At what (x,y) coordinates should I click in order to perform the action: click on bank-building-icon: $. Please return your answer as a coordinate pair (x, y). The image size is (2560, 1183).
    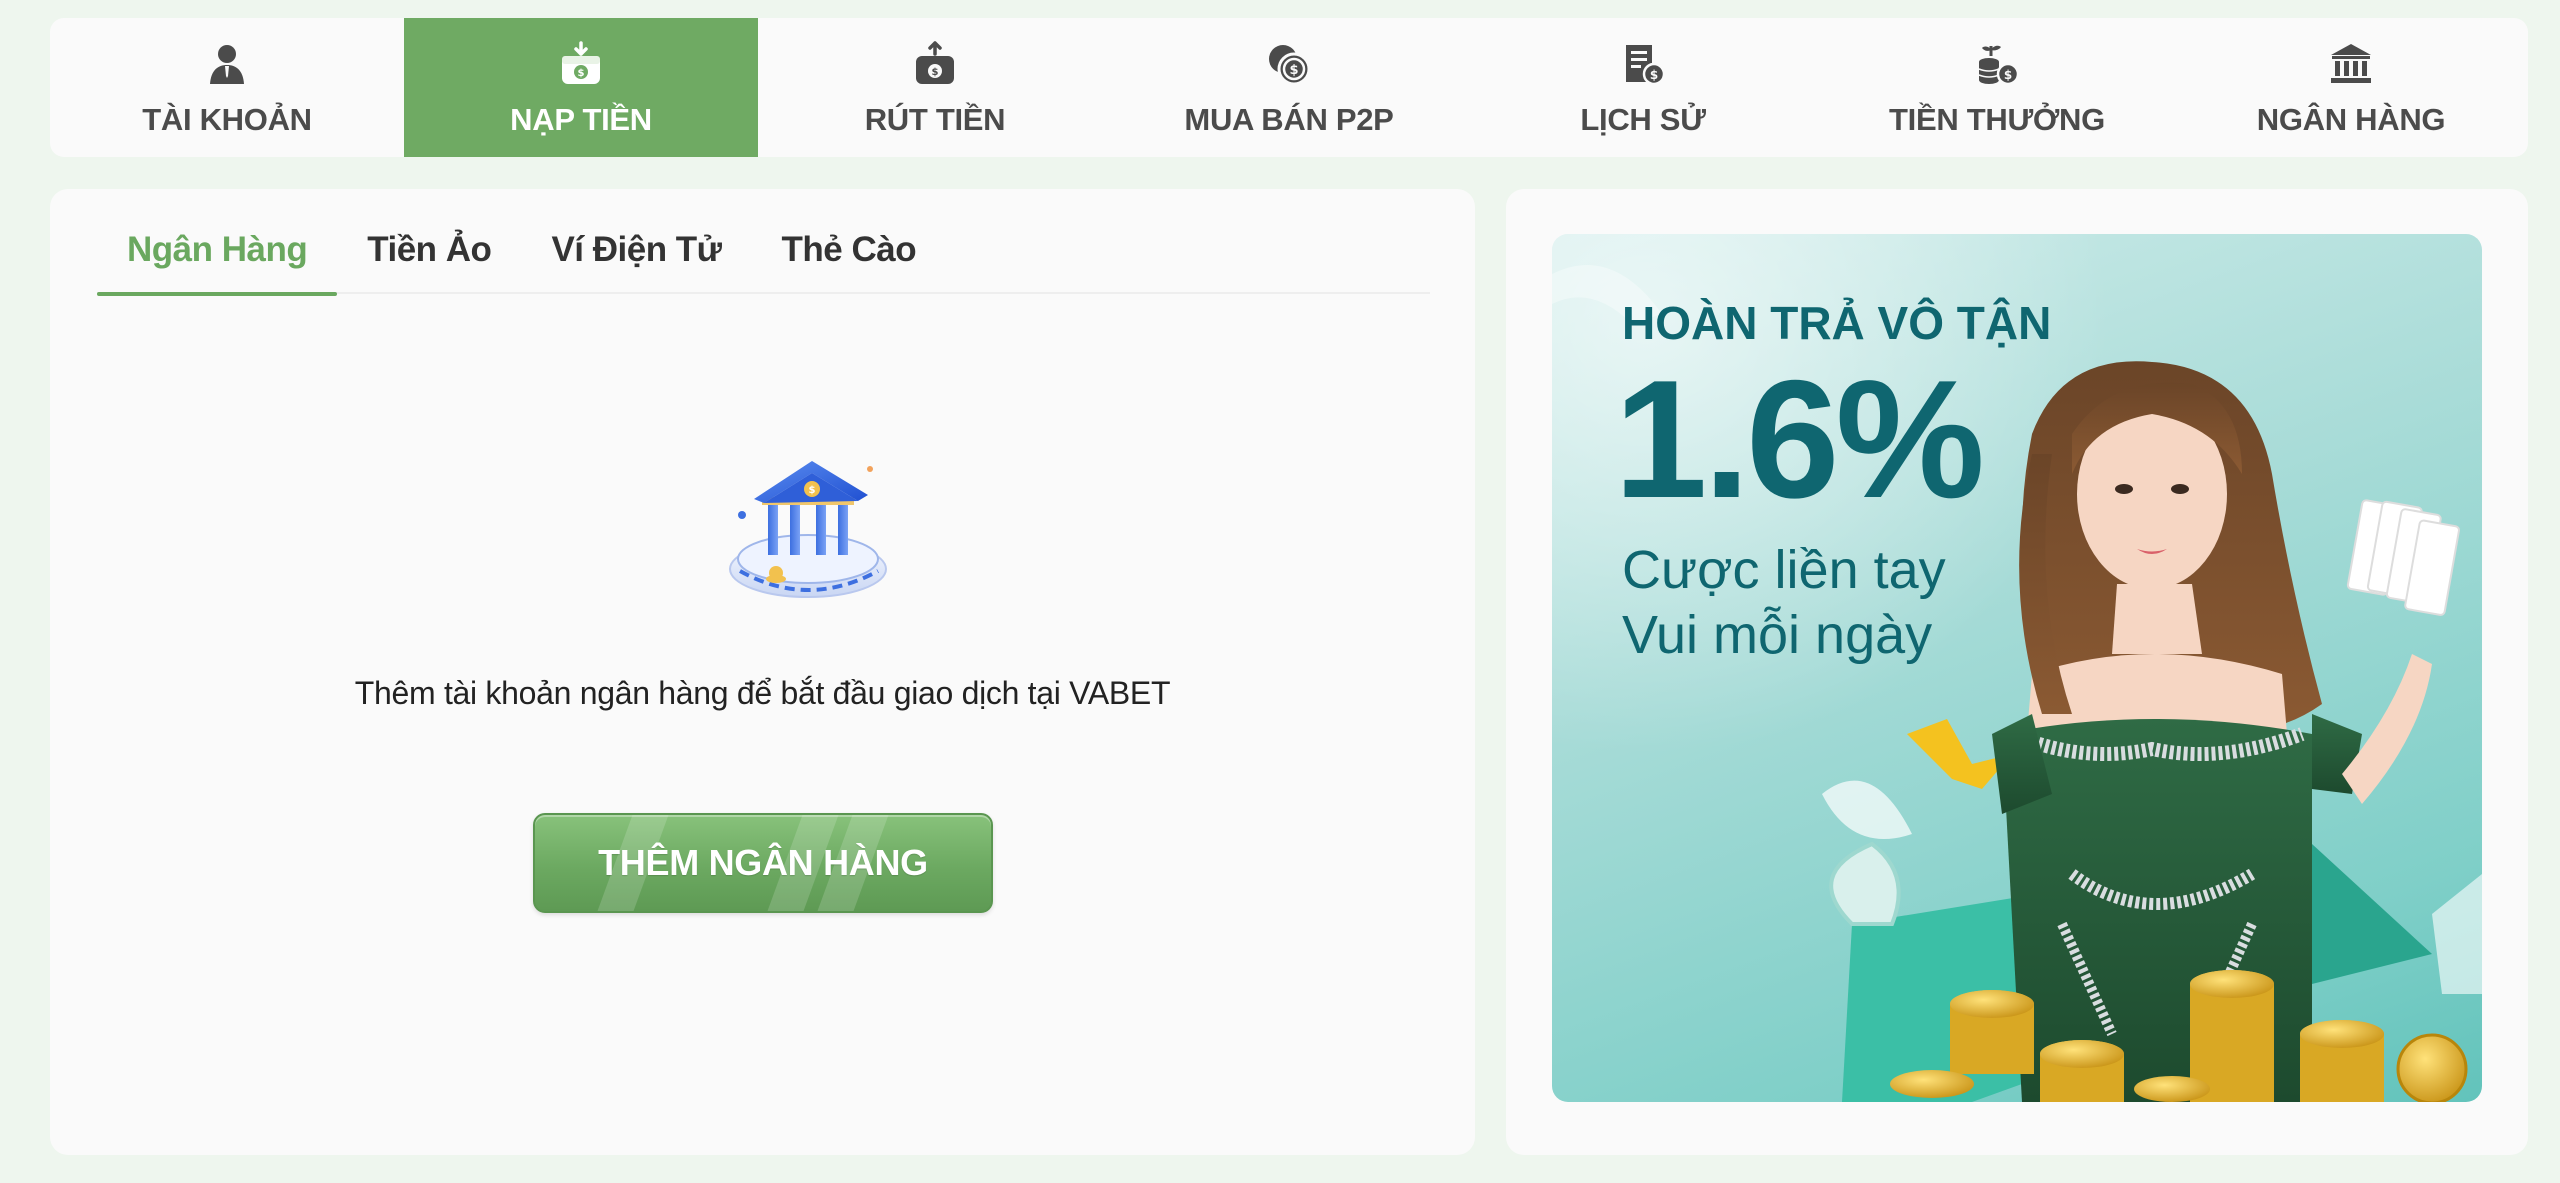
    Looking at the image, I should click on (810, 524).